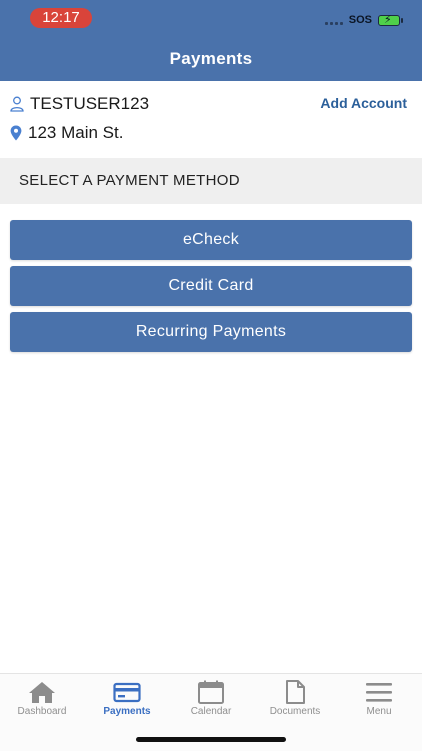 This screenshot has width=422, height=751. What do you see at coordinates (42, 692) in the screenshot?
I see `home-icon` at bounding box center [42, 692].